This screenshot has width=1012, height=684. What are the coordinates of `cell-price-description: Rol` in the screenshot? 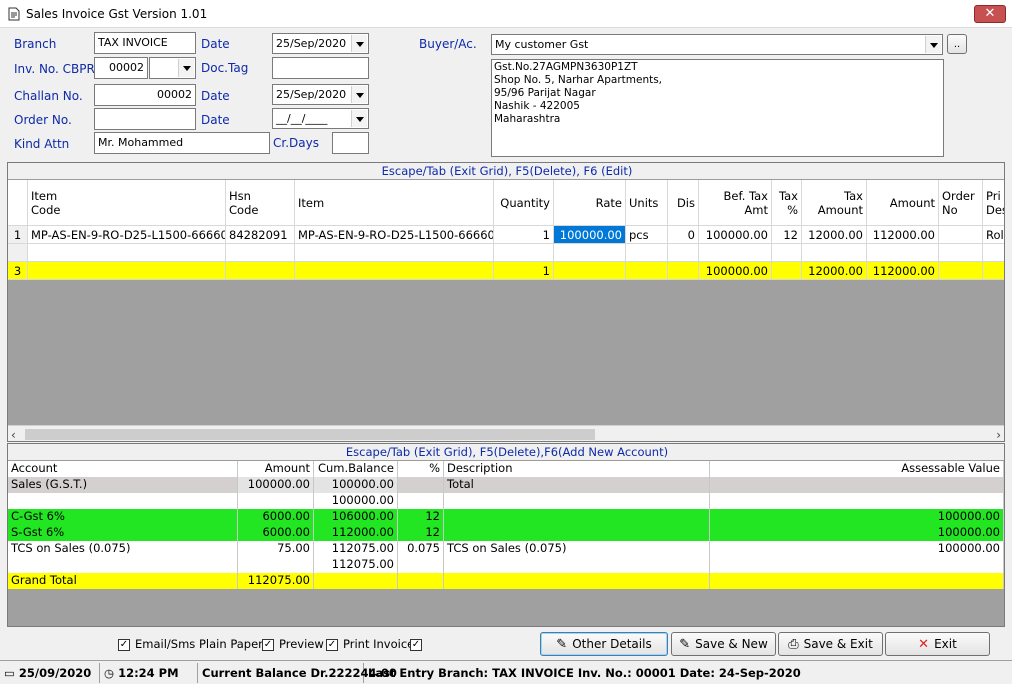 It's located at (993, 235).